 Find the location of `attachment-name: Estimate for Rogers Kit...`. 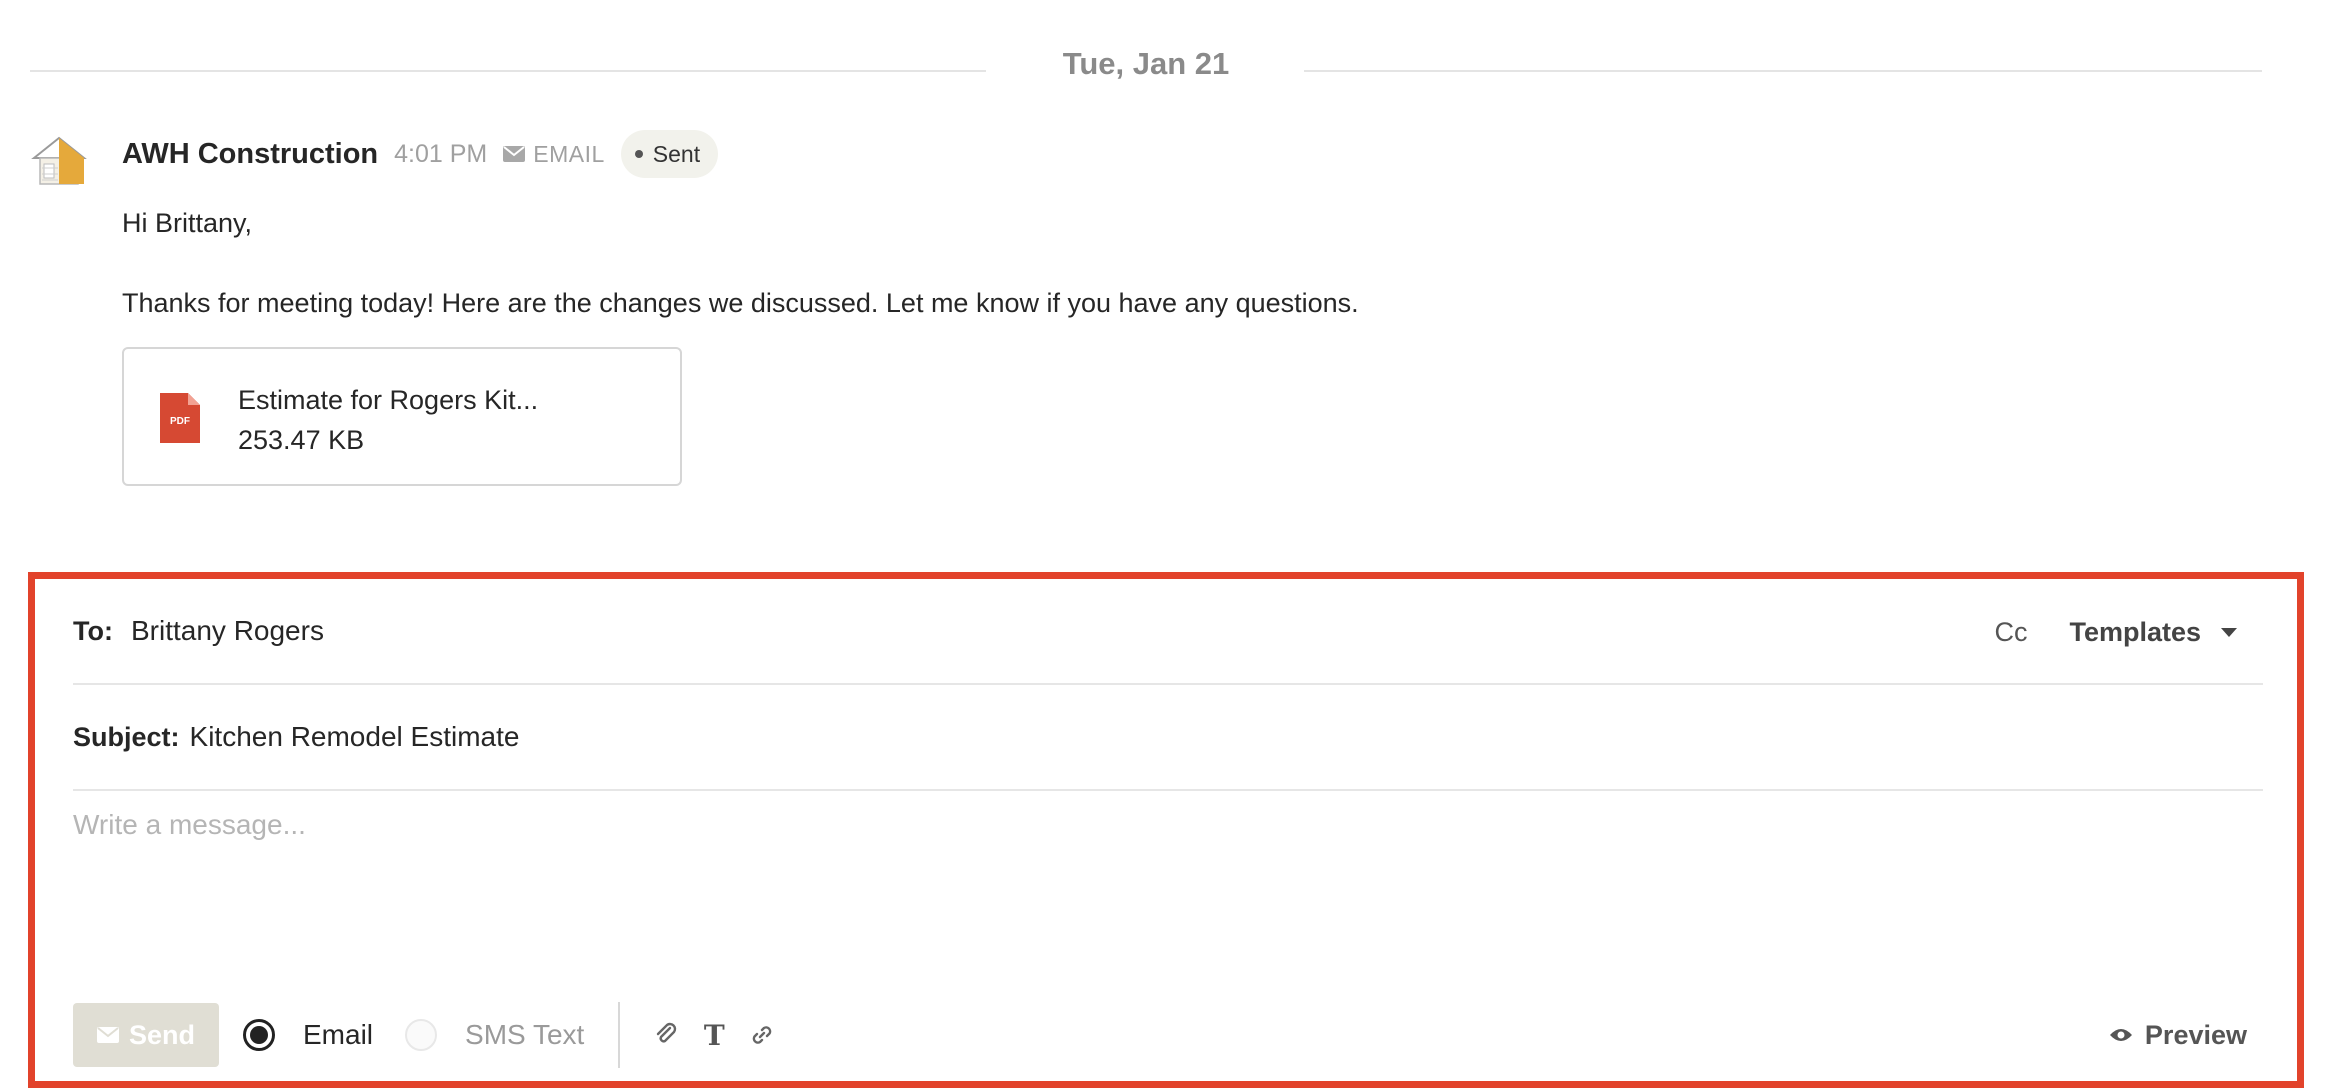

attachment-name: Estimate for Rogers Kit... is located at coordinates (388, 400).